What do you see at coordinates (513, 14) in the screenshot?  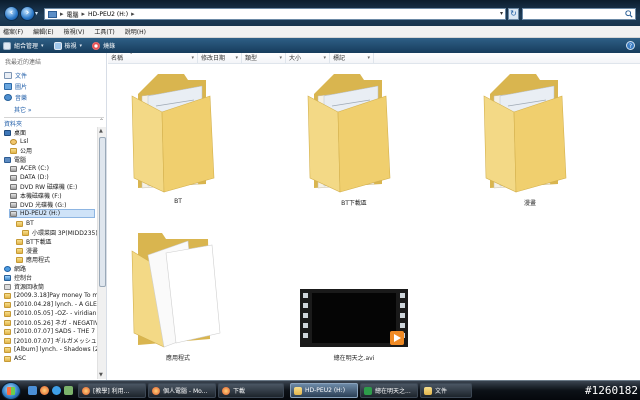 I see `refresh-button: ↻` at bounding box center [513, 14].